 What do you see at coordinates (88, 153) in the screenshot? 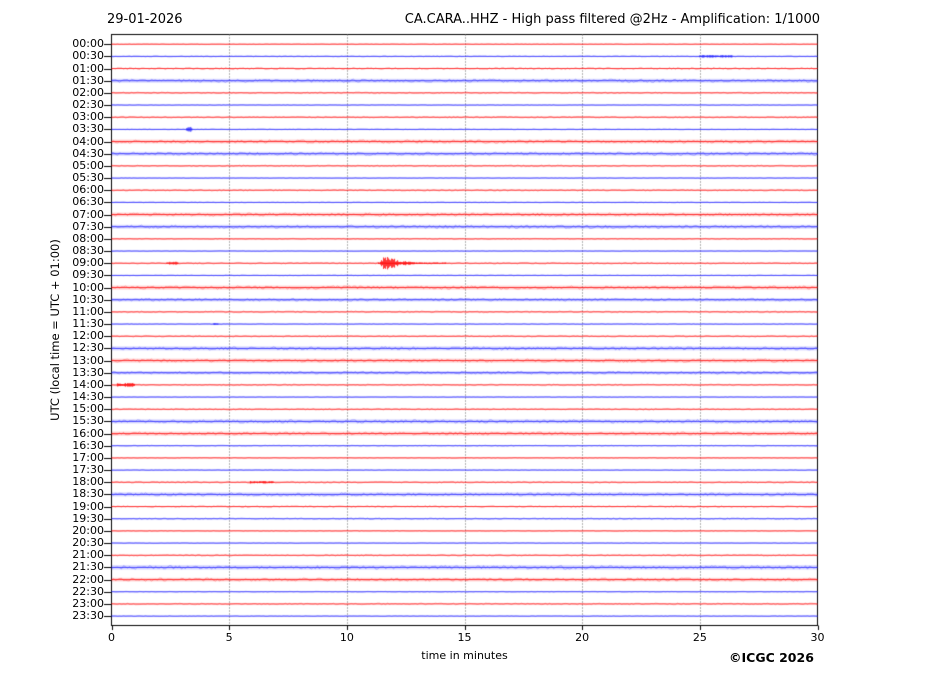
I see `y-tick-label: 04:30` at bounding box center [88, 153].